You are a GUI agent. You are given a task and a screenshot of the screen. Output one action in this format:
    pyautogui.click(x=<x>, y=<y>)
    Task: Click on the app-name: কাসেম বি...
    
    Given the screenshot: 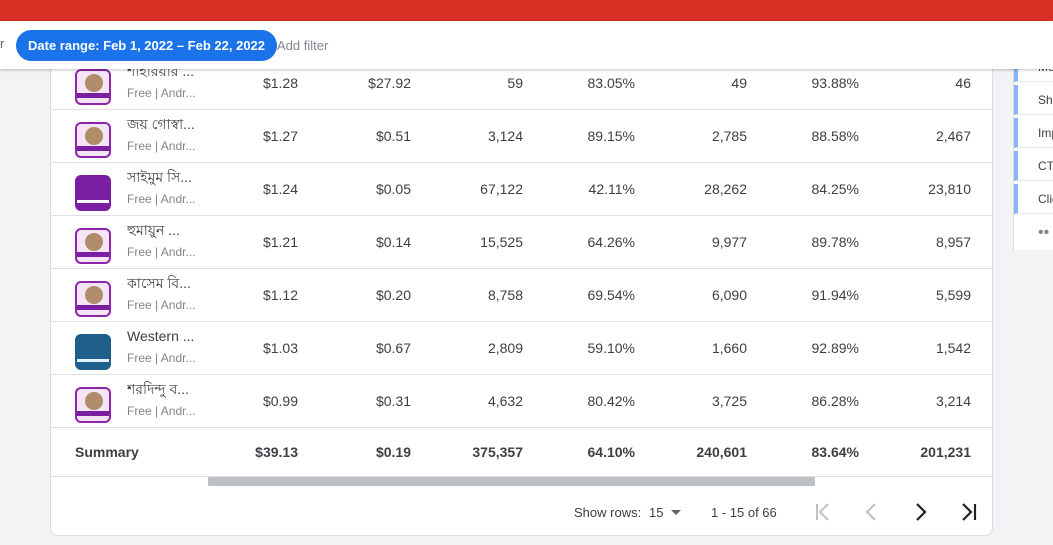 What is the action you would take?
    pyautogui.click(x=167, y=283)
    